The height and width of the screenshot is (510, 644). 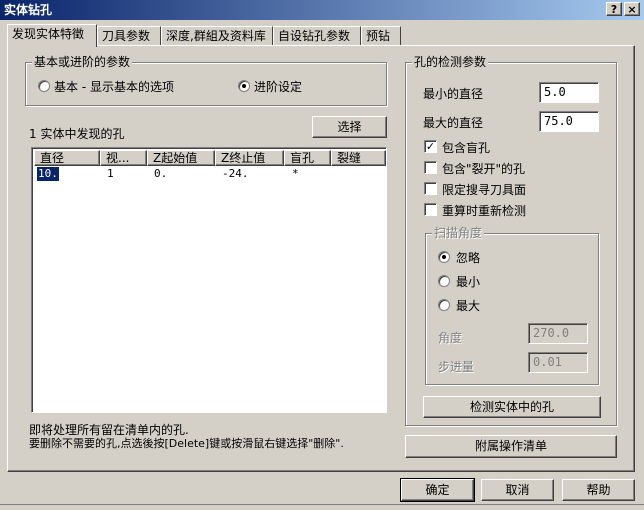 I want to click on ok-button-label: 确定, so click(x=437, y=490).